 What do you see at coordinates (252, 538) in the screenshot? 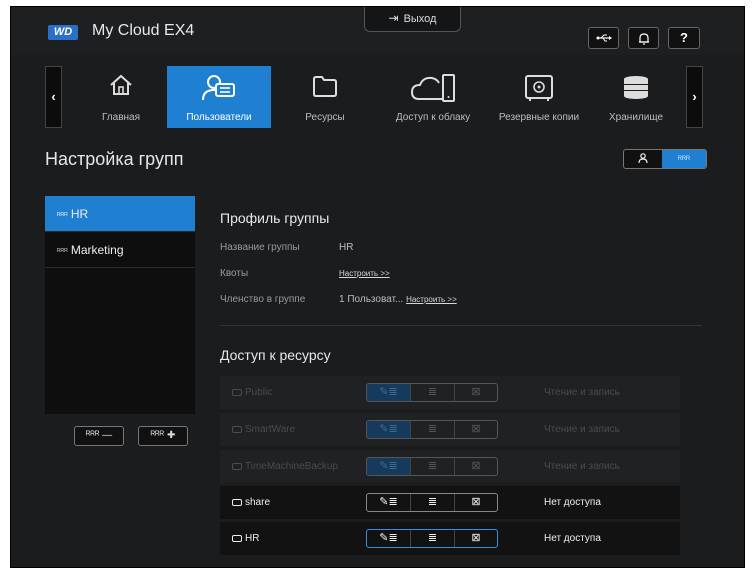
I see `share-name: HR` at bounding box center [252, 538].